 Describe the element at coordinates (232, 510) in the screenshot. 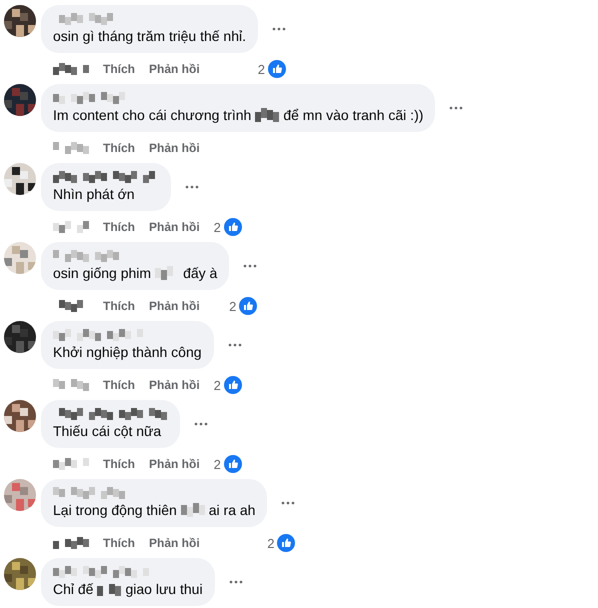

I see `comment-text: ai ra ah` at that location.